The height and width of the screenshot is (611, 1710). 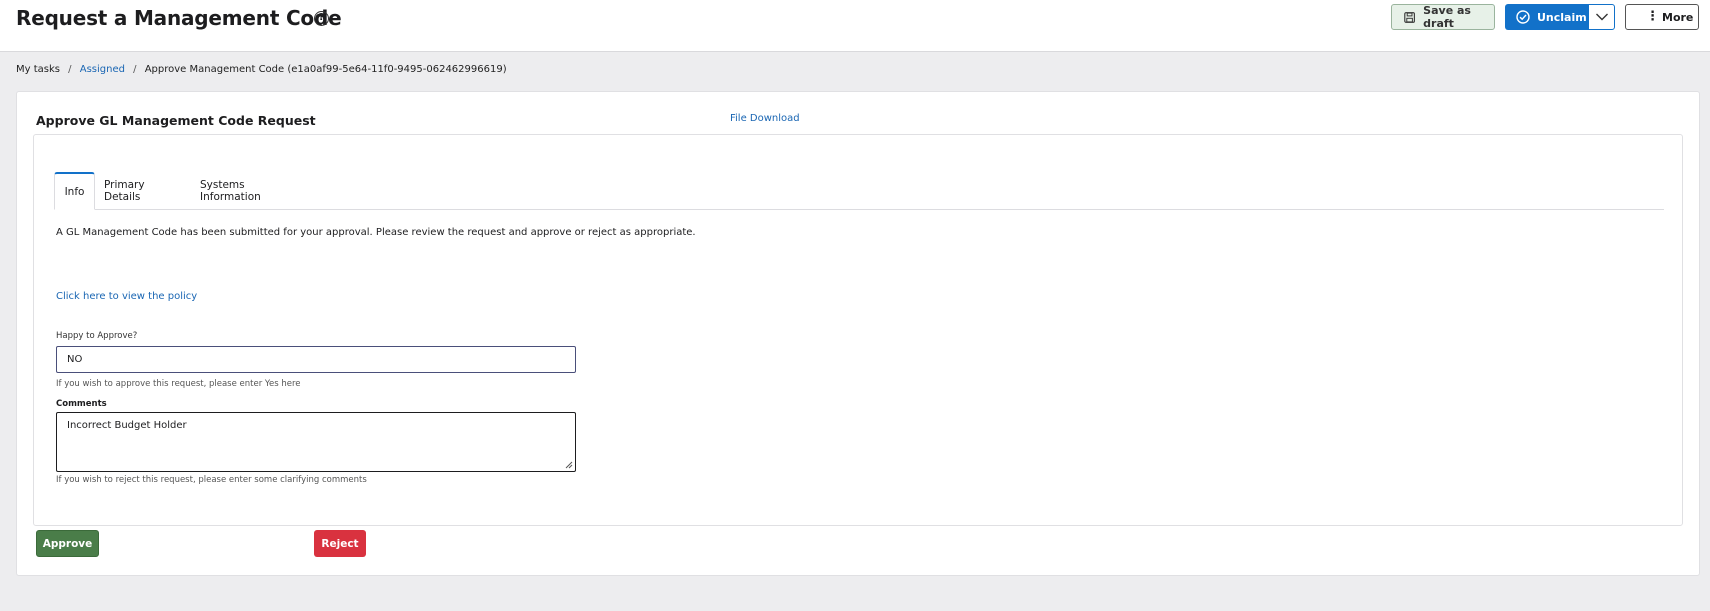 I want to click on more-button: ⋮ More, so click(x=1662, y=17).